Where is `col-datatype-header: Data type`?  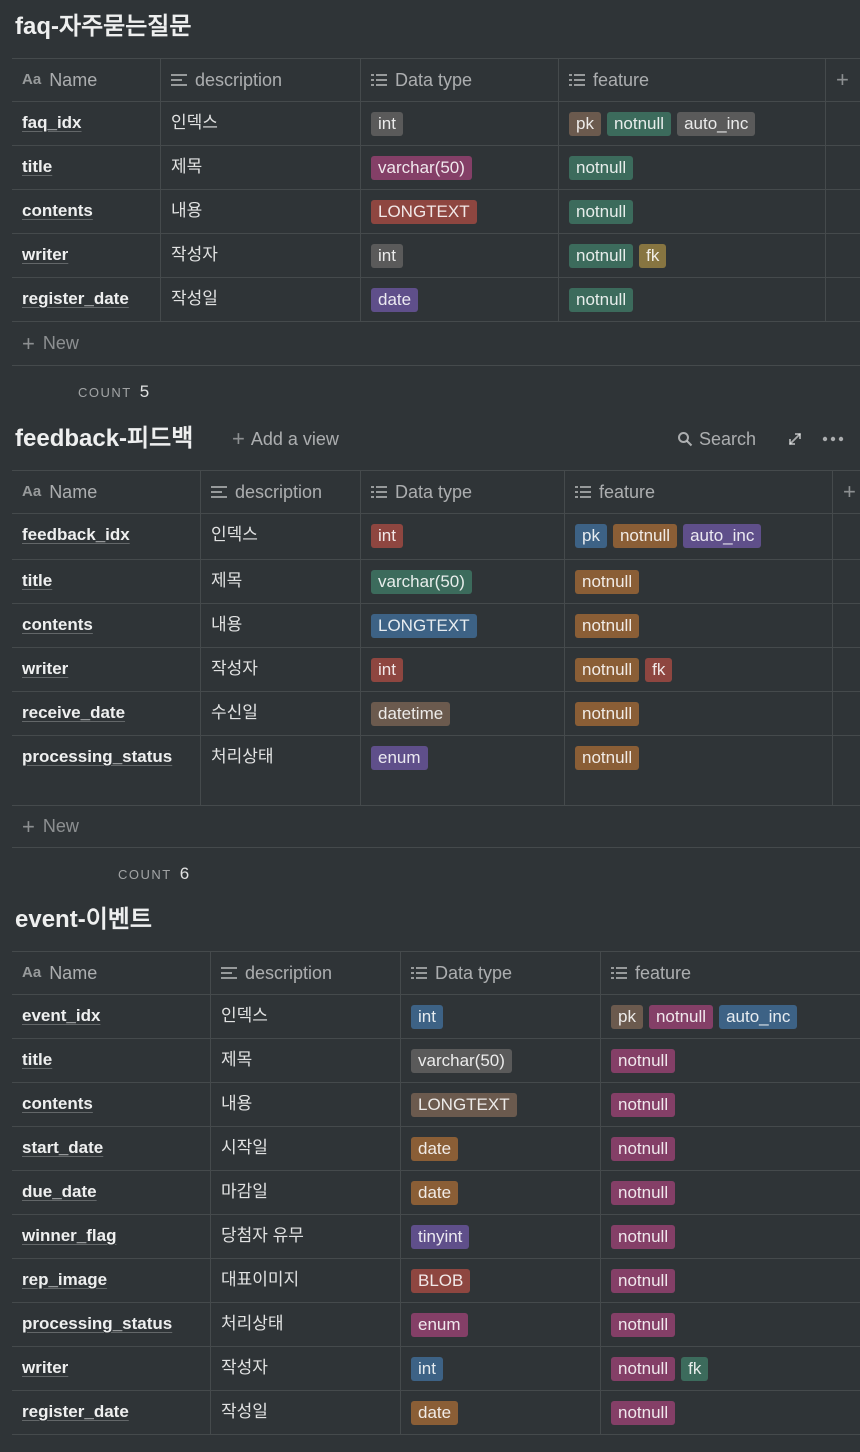
col-datatype-header: Data type is located at coordinates (460, 80).